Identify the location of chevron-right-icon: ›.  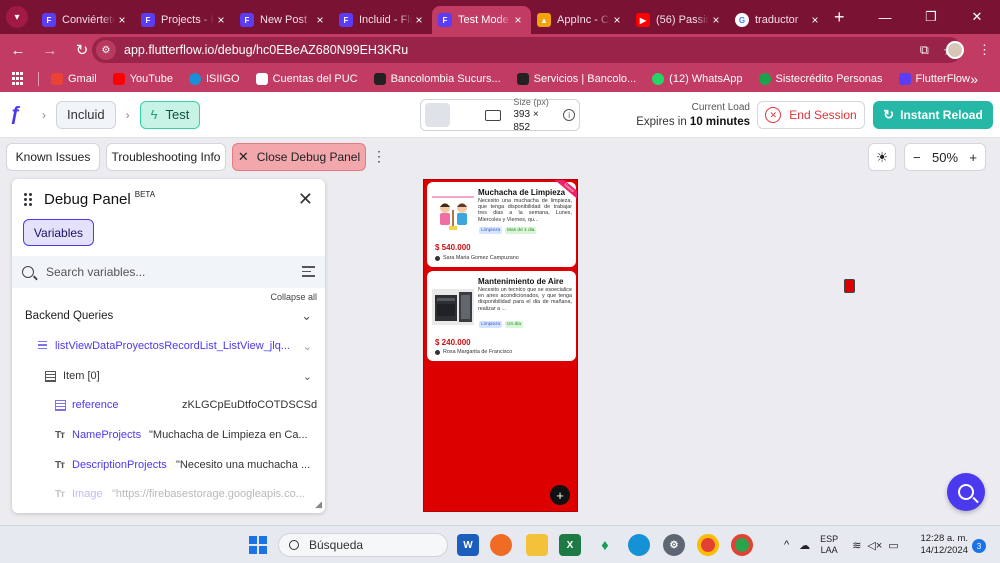
(127, 114).